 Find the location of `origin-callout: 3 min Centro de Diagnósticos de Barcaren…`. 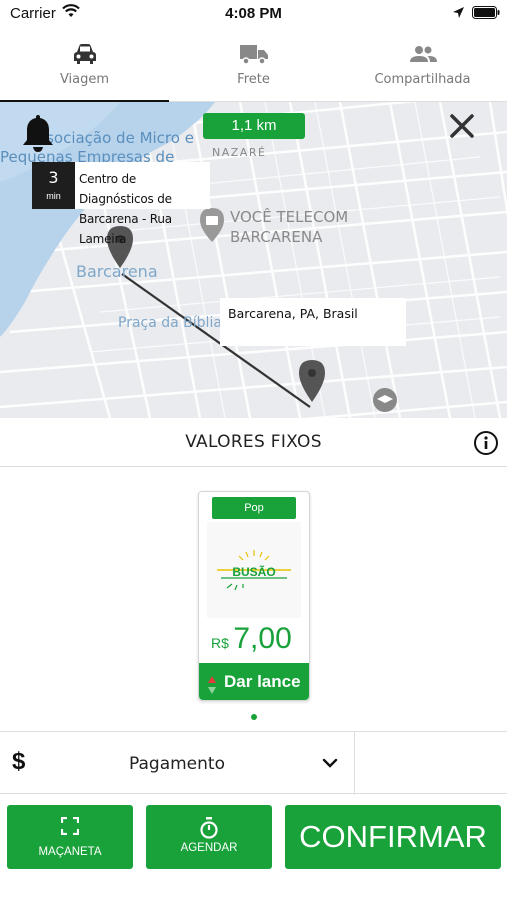

origin-callout: 3 min Centro de Diagnósticos de Barcaren… is located at coordinates (121, 204).